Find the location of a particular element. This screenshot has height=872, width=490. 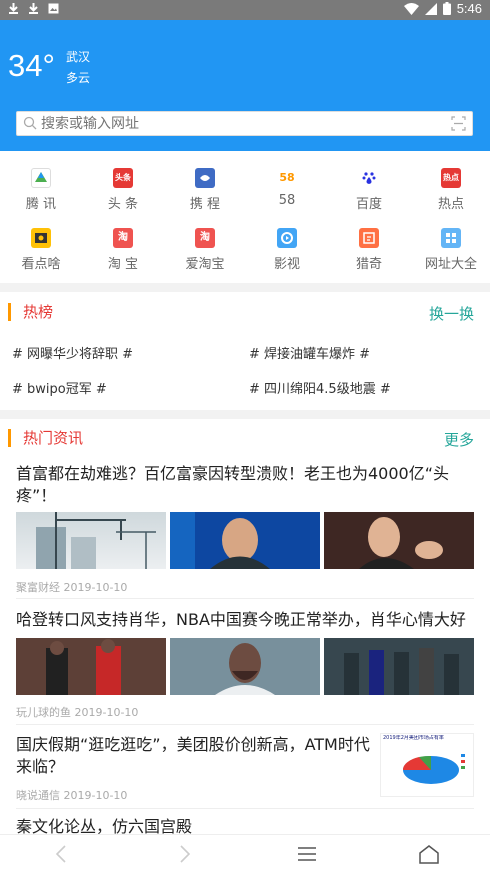

shortcut-label: 看点啥 is located at coordinates (41, 264).